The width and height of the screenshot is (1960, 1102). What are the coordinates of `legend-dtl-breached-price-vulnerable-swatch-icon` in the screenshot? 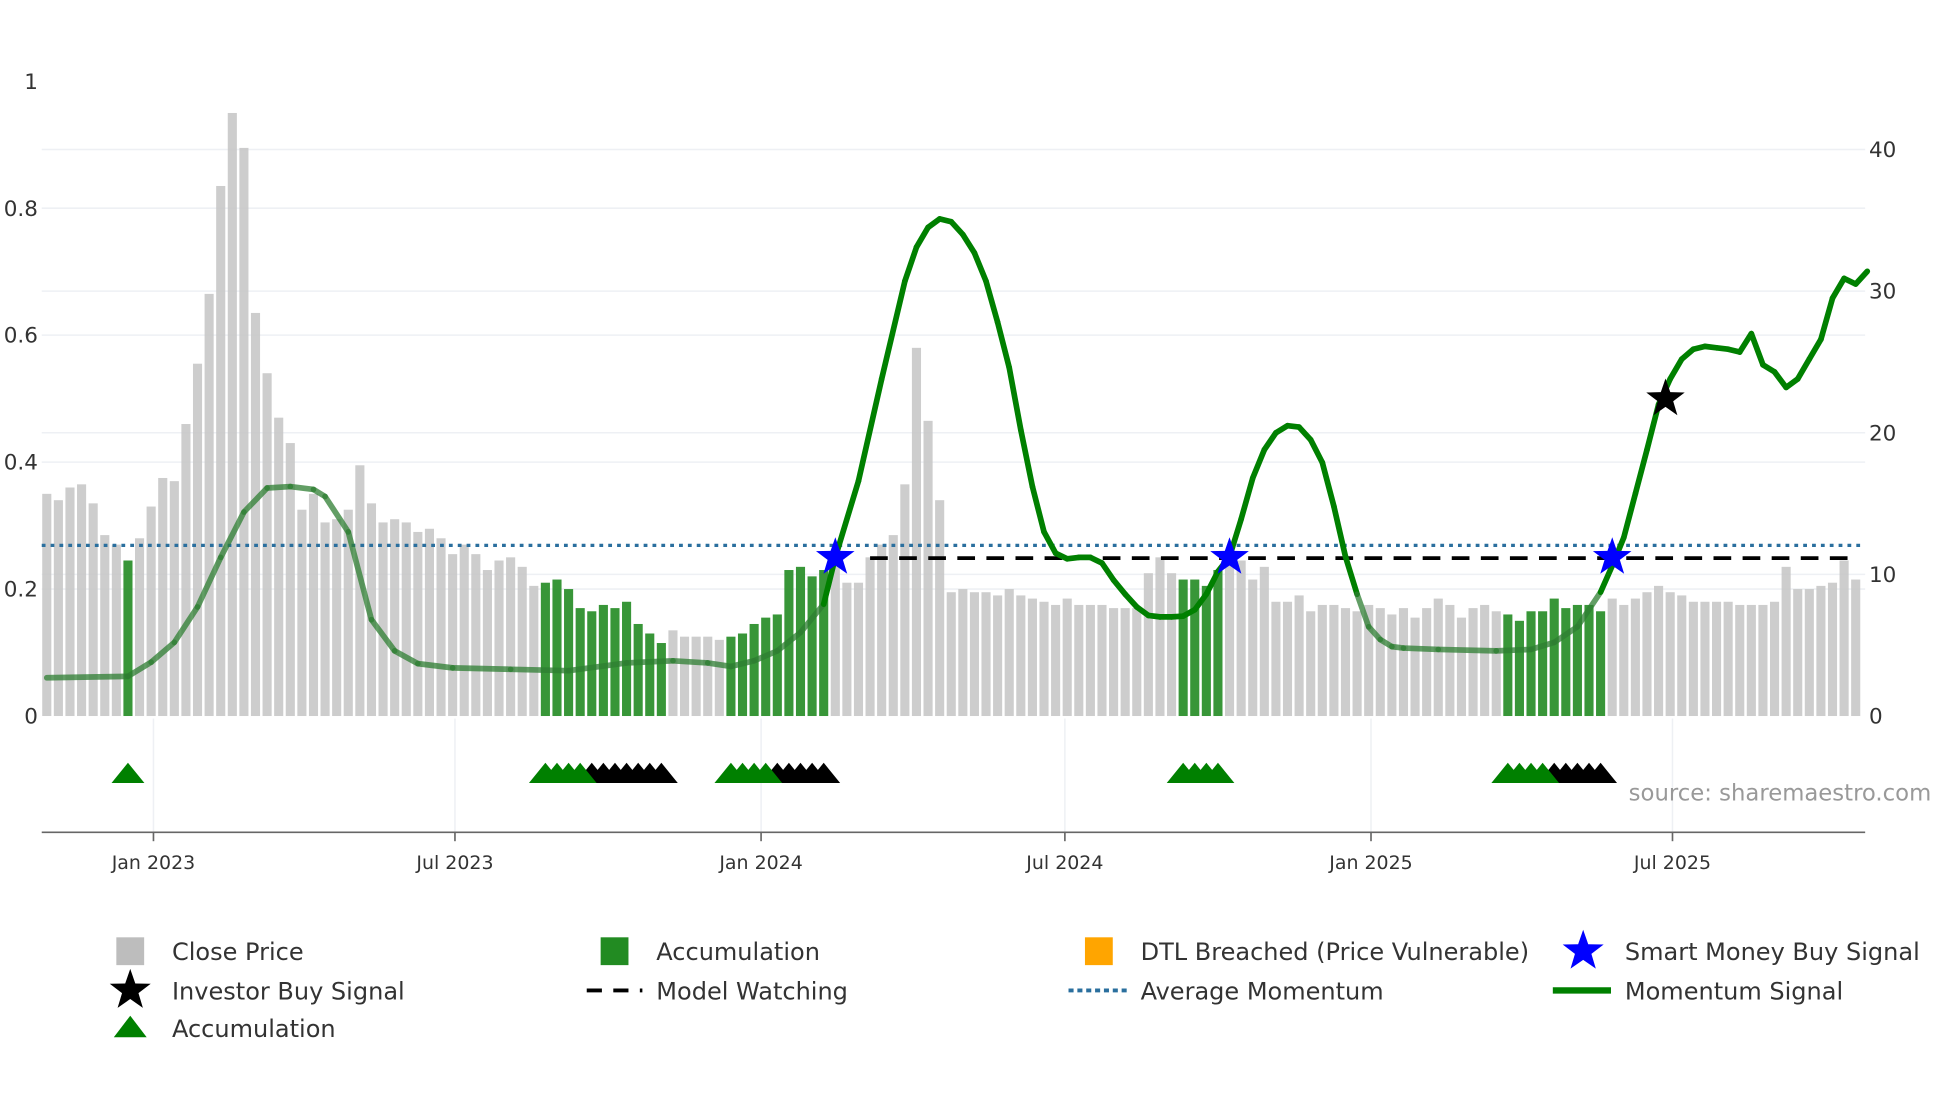 It's located at (1098, 951).